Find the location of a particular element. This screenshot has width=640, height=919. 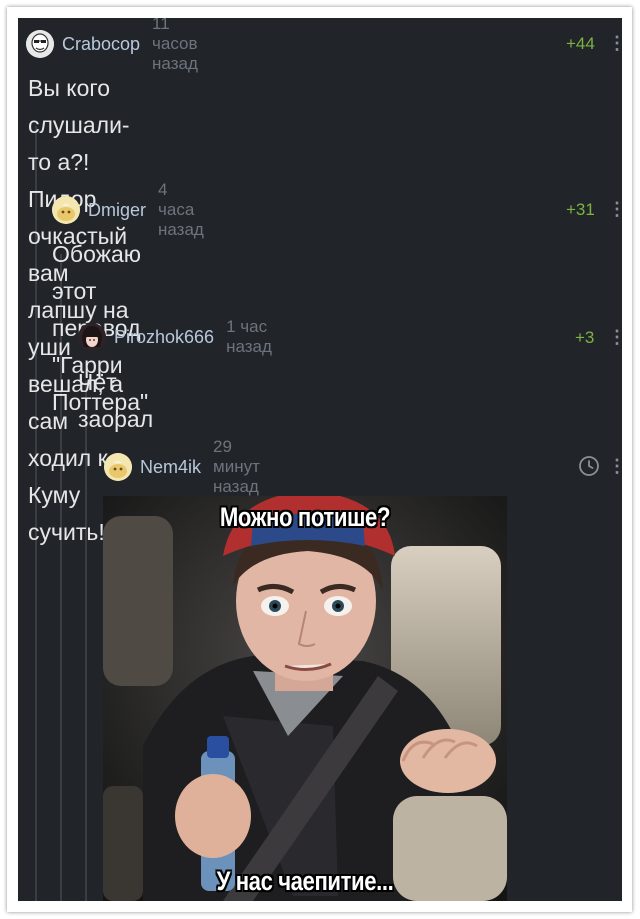

comment-time: 1 час назад is located at coordinates (249, 336).